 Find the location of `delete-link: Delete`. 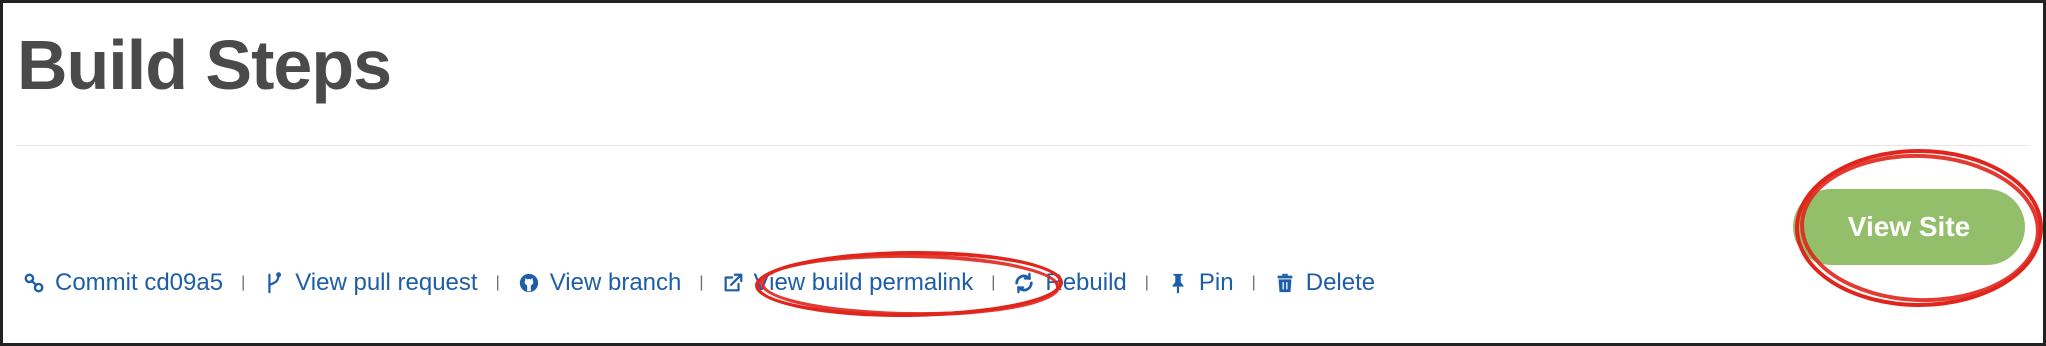

delete-link: Delete is located at coordinates (1324, 283).